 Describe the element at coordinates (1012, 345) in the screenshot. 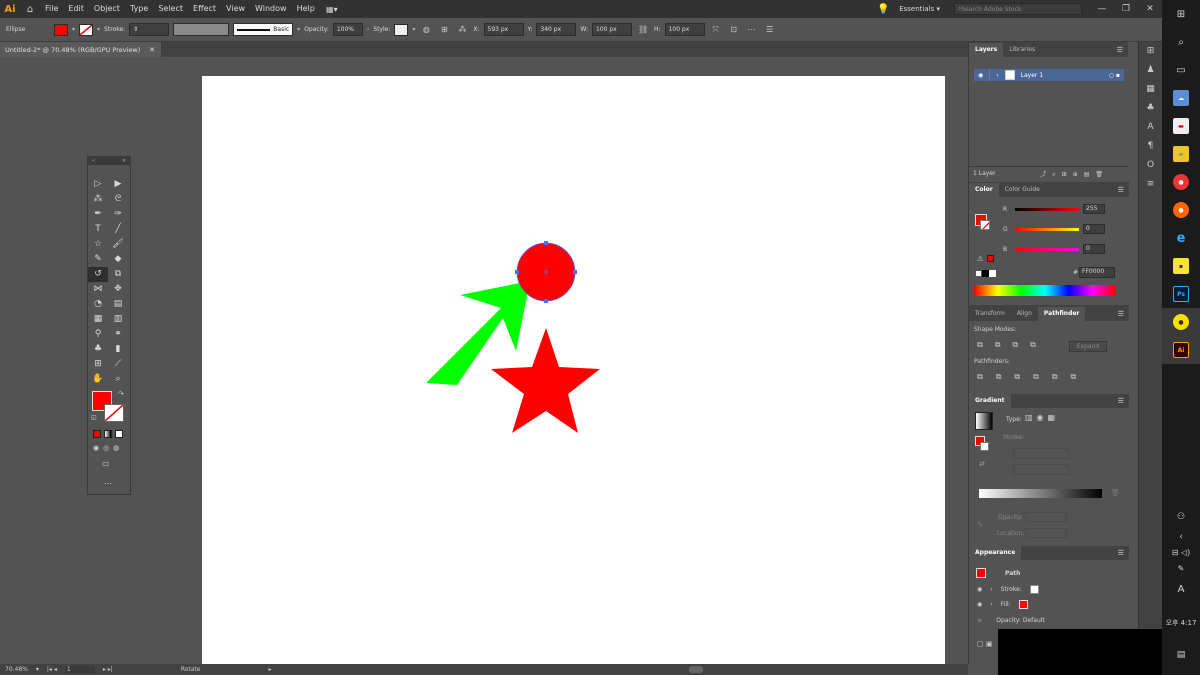

I see `shape-mode-buttons: ⧉⧉⧉⧉` at that location.